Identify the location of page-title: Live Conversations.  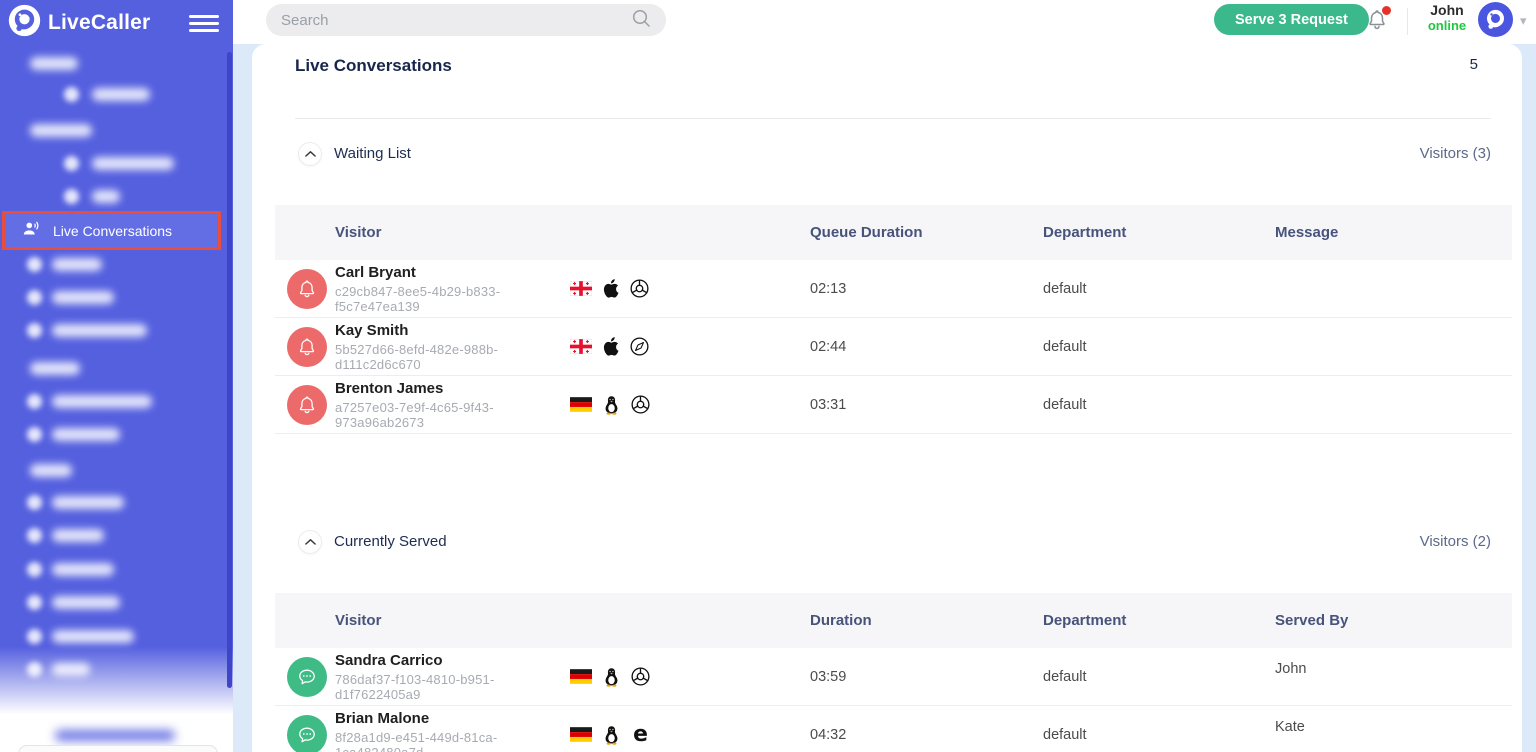
(373, 65).